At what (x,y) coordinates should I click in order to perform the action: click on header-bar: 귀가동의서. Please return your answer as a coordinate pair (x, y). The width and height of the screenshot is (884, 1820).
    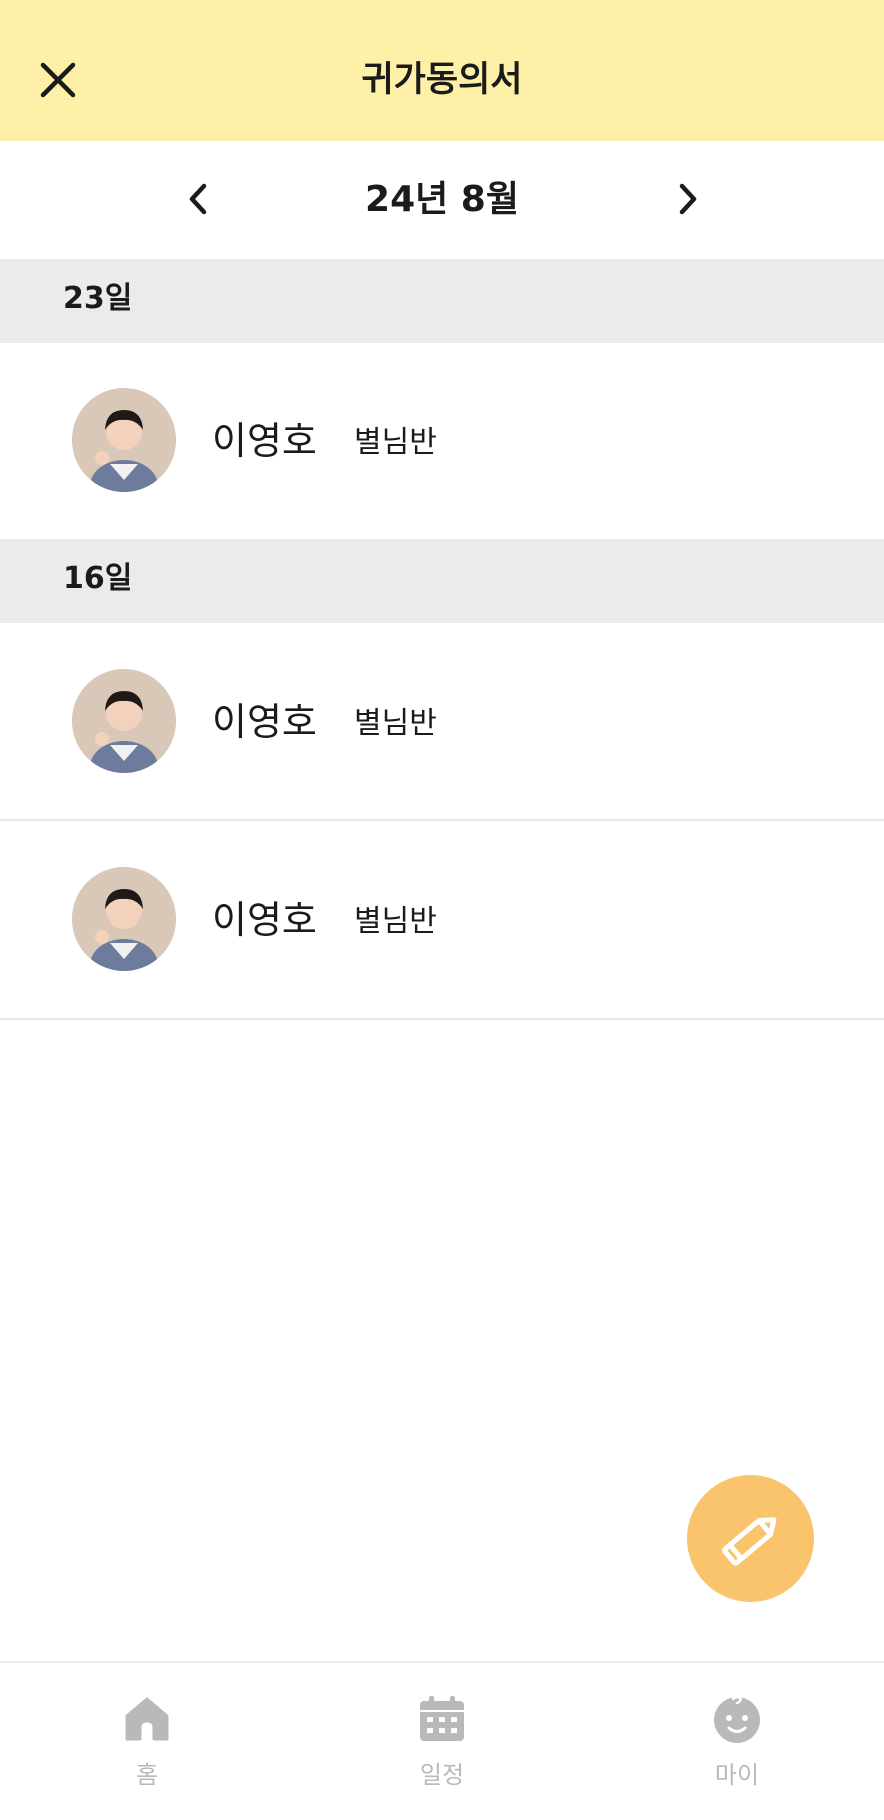
    Looking at the image, I should click on (442, 70).